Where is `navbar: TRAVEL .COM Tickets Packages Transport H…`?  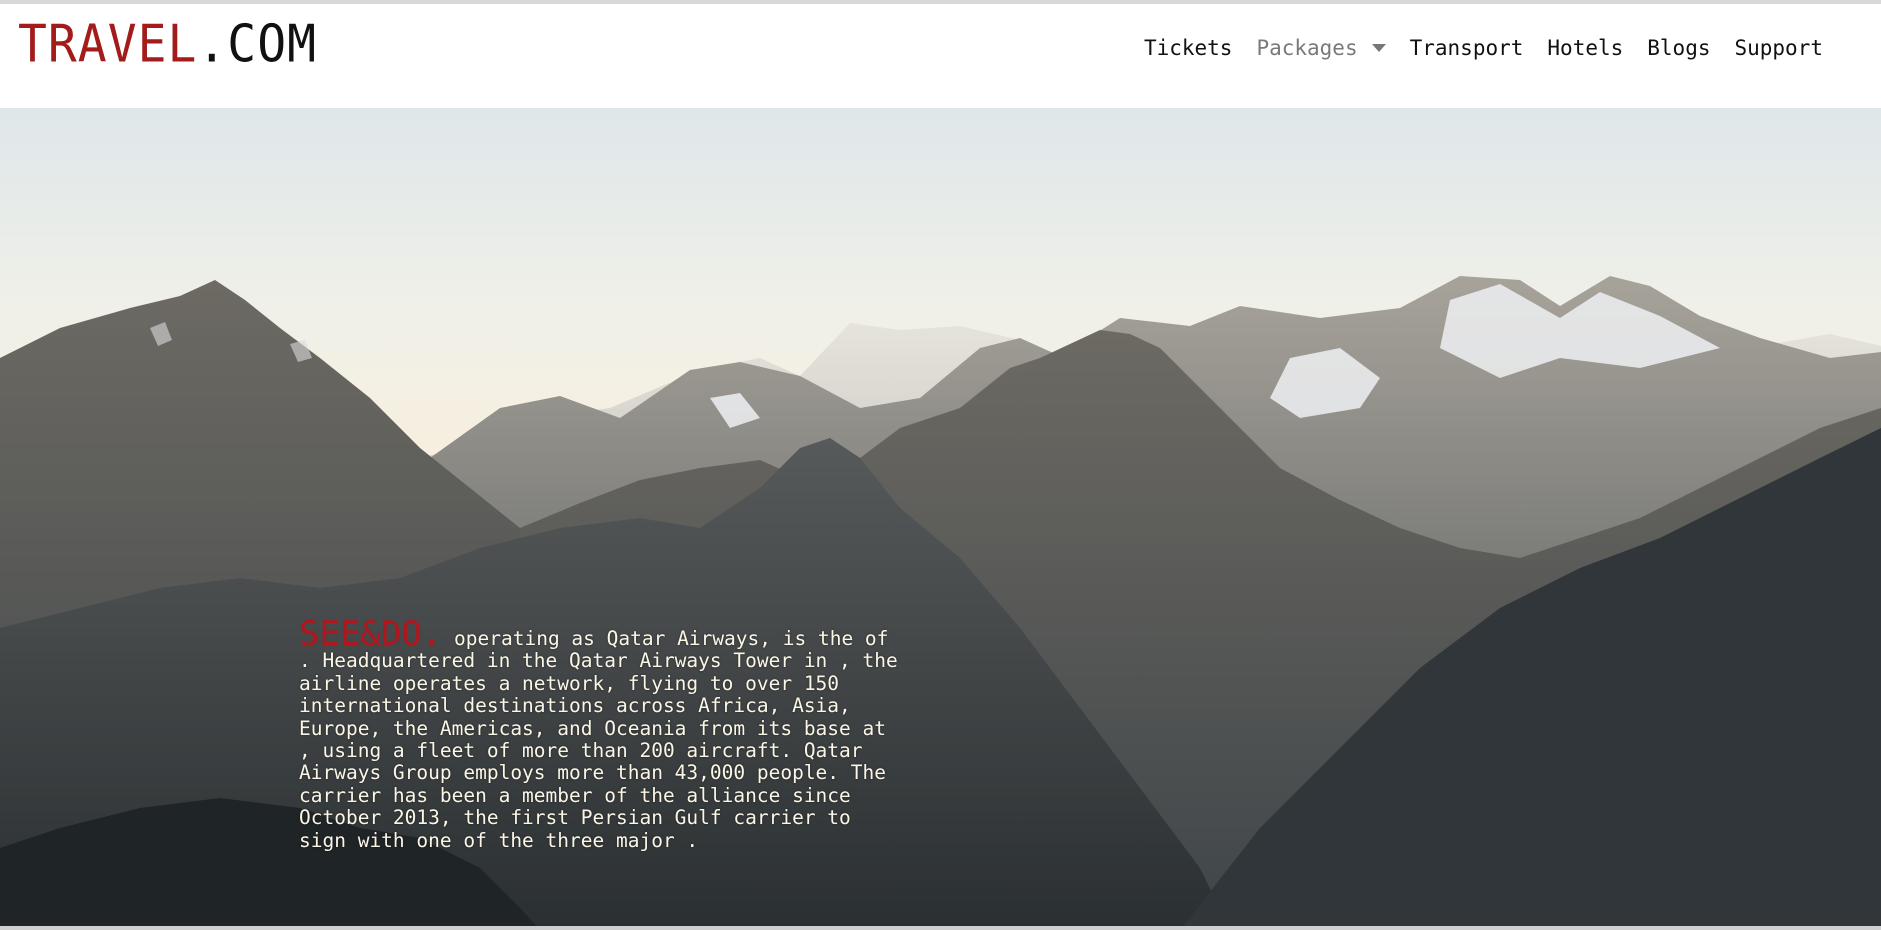
navbar: TRAVEL .COM Tickets Packages Transport H… is located at coordinates (940, 56).